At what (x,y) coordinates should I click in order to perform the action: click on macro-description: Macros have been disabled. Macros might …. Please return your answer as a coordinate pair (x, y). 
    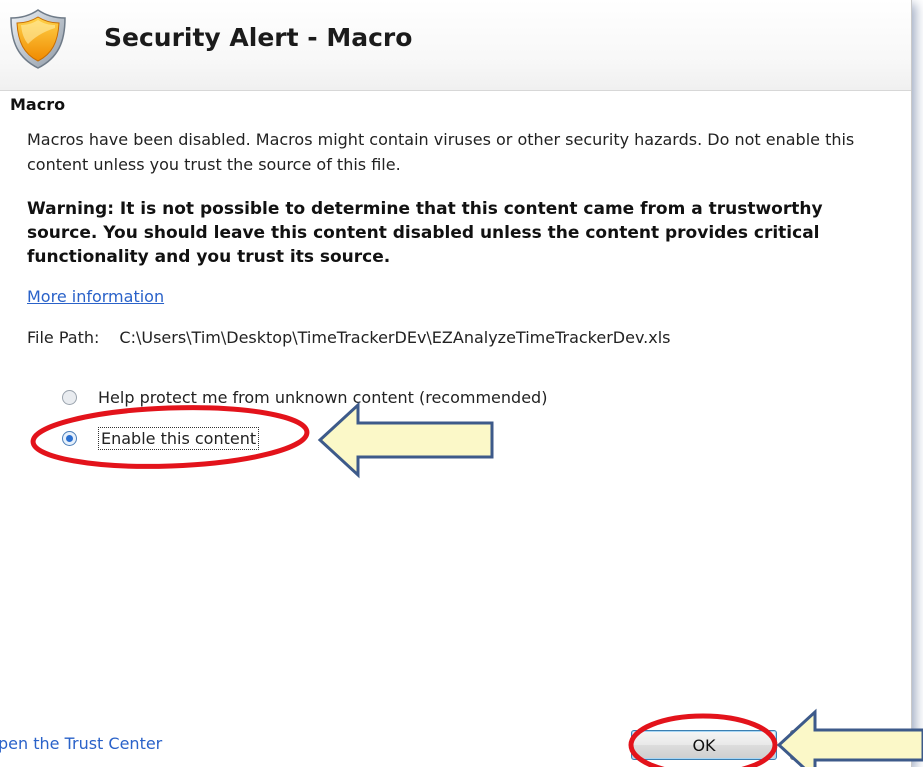
    Looking at the image, I should click on (441, 152).